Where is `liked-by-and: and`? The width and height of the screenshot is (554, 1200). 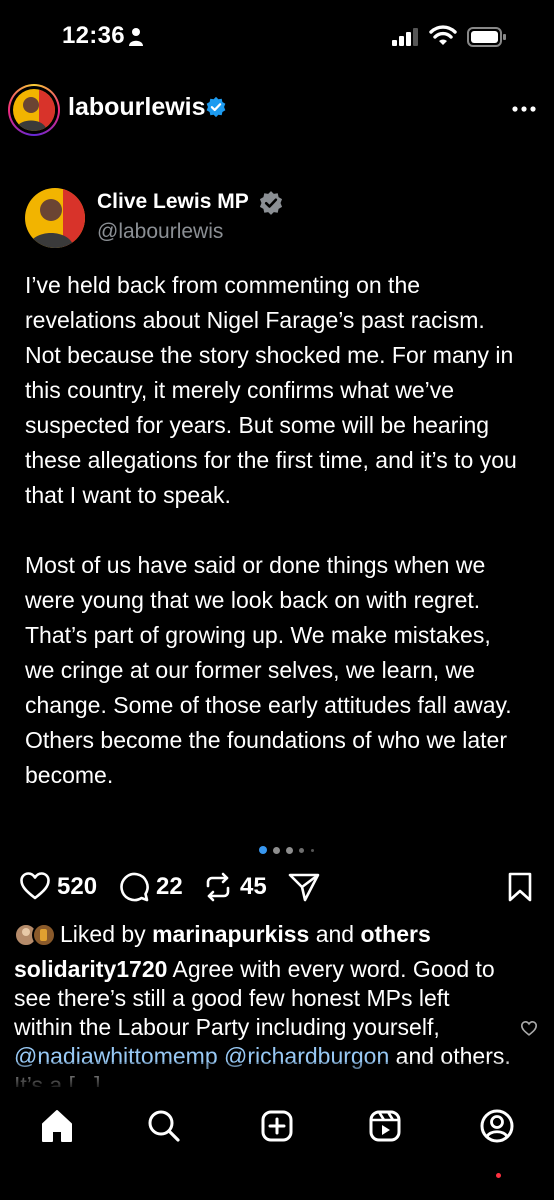
liked-by-and: and is located at coordinates (335, 934).